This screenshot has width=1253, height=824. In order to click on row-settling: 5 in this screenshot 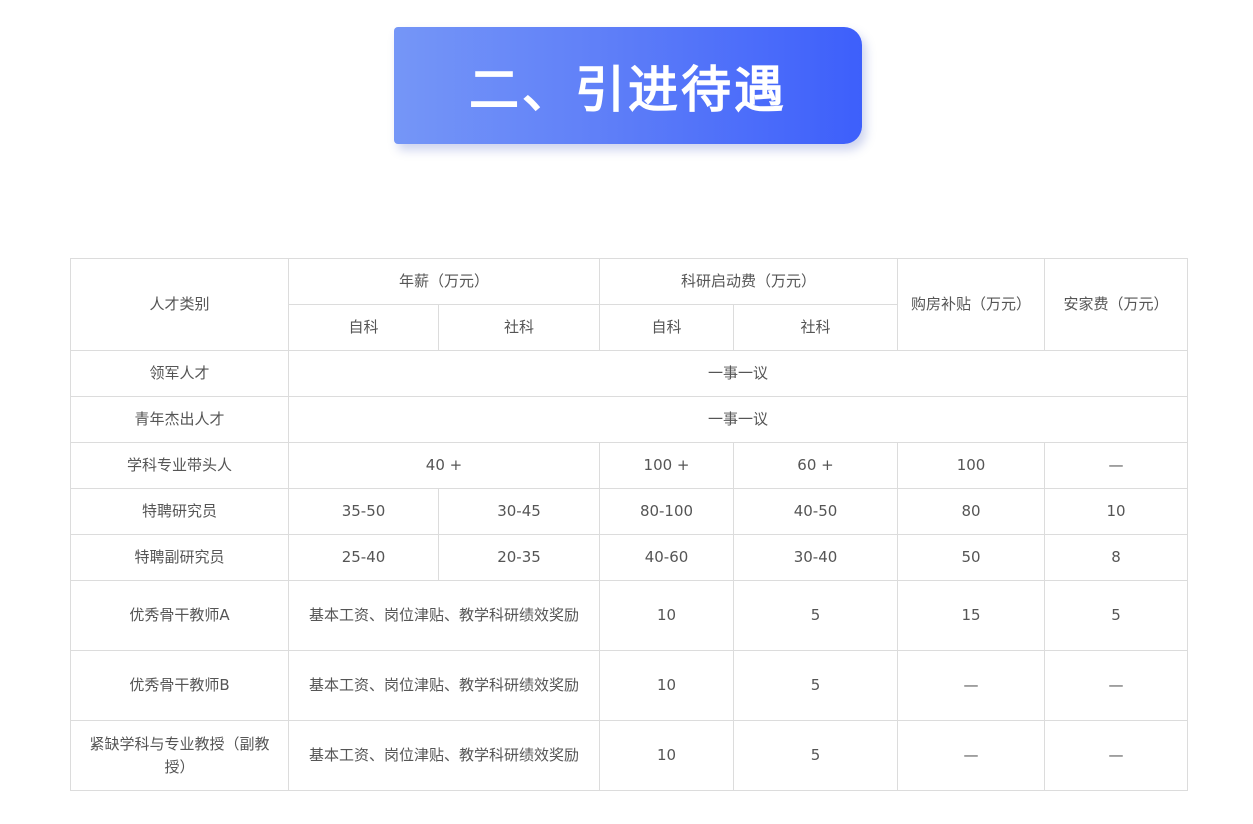, I will do `click(1116, 615)`.